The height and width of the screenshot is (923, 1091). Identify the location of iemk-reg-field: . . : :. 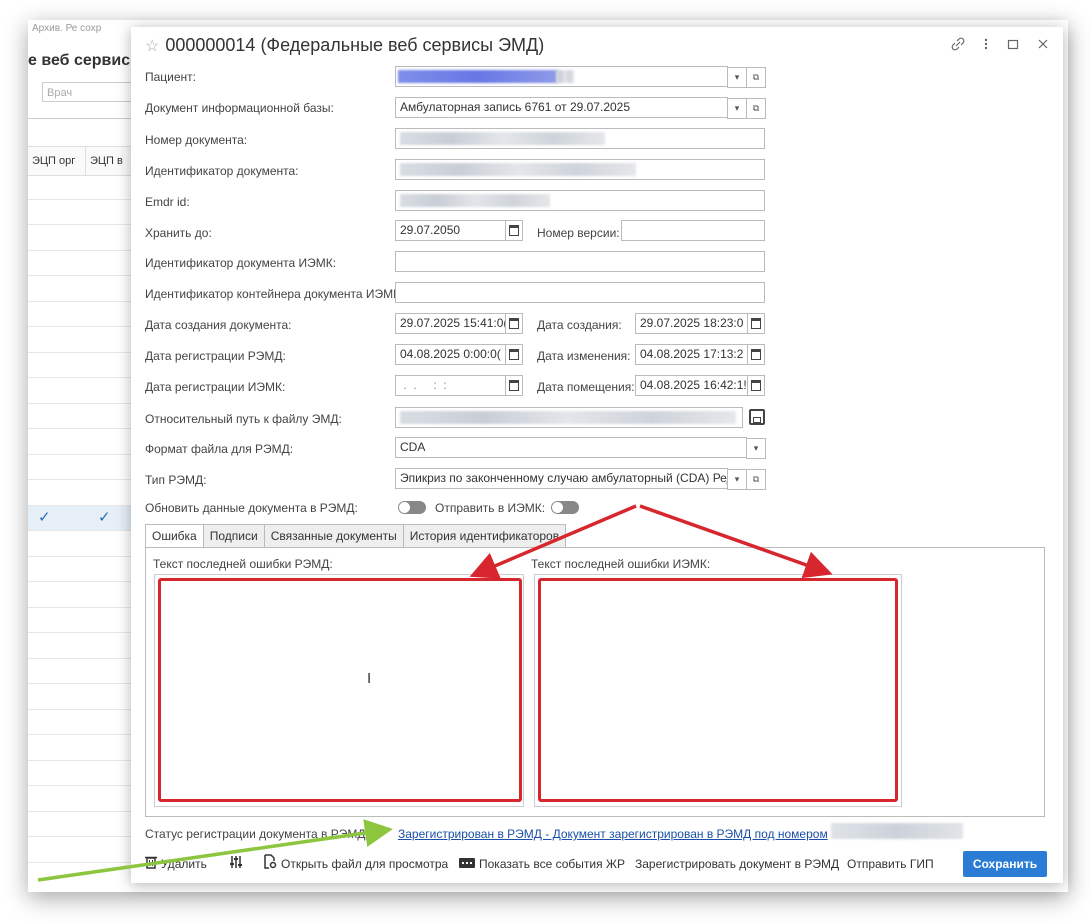
(459, 385).